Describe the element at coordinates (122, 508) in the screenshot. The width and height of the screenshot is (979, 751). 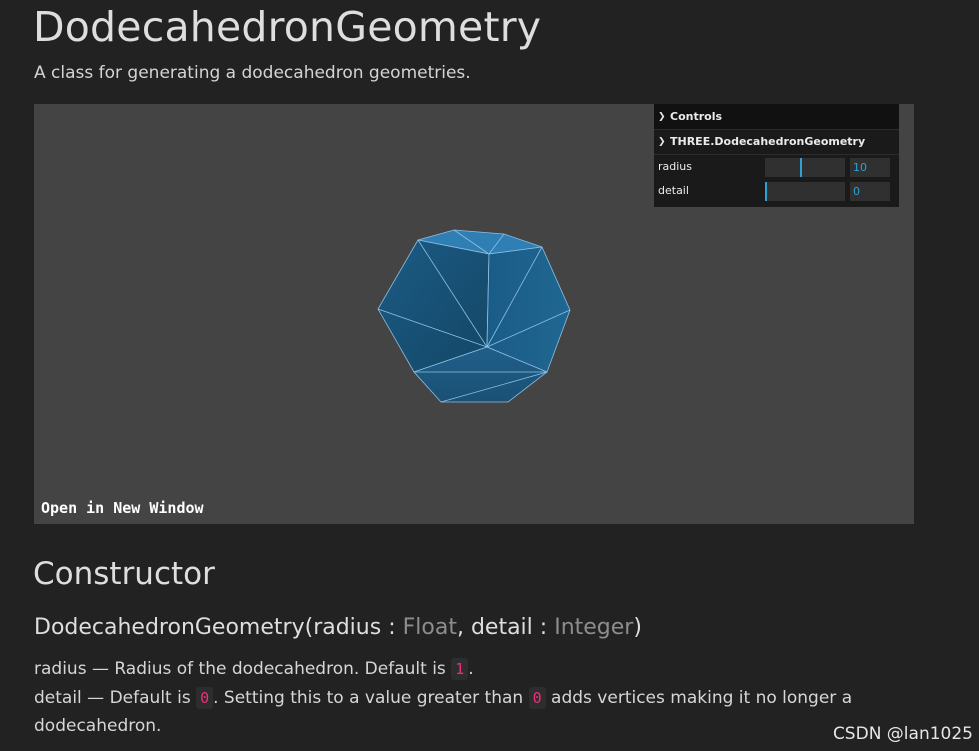
I see `open-in-new-window-link: Open in New Window` at that location.